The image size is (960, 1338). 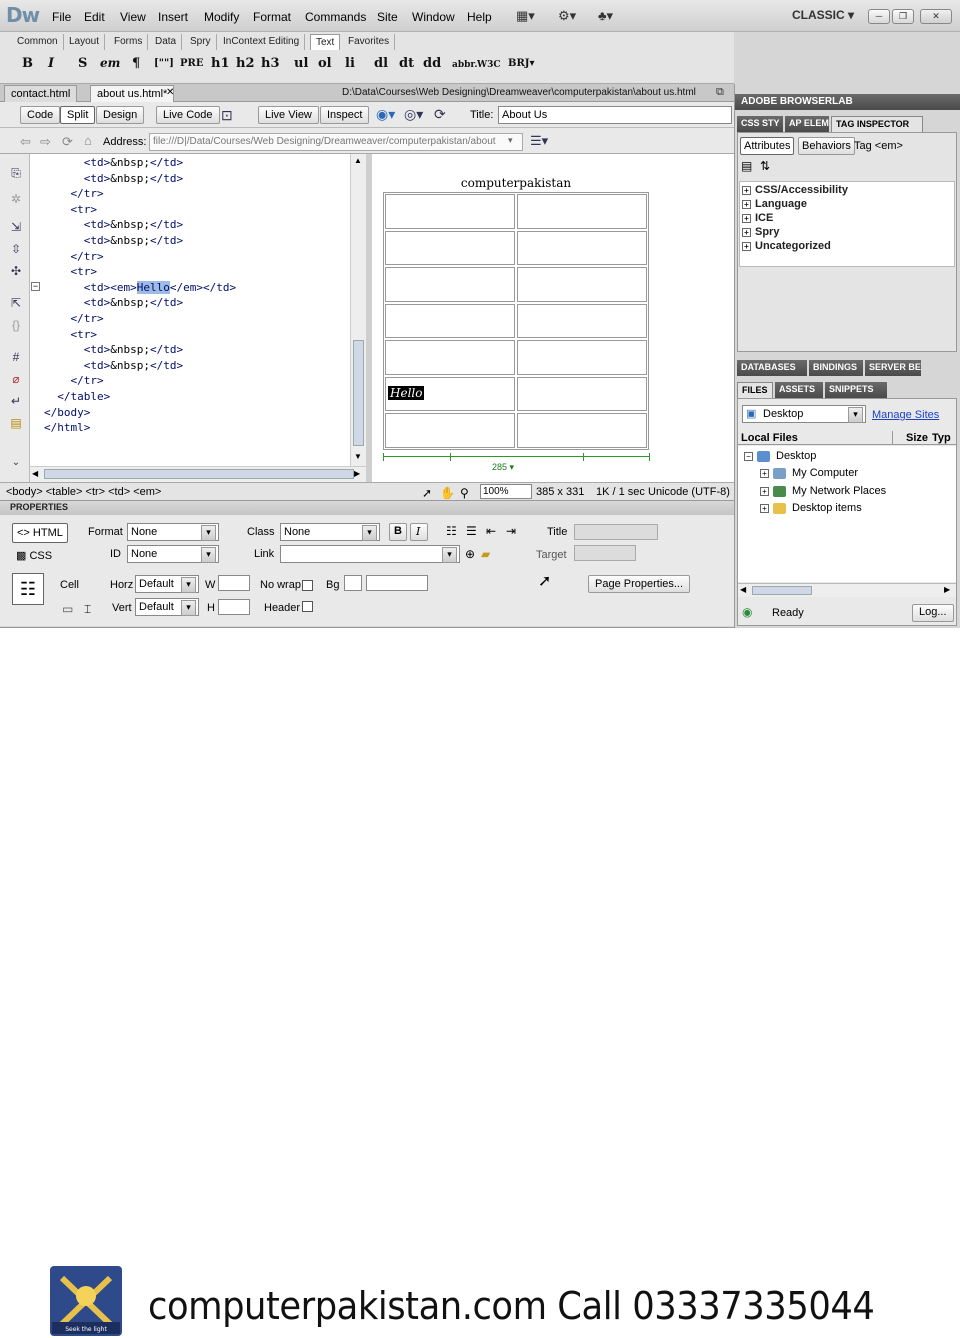 I want to click on tree-item-my-computer: + My Computer, so click(x=809, y=473).